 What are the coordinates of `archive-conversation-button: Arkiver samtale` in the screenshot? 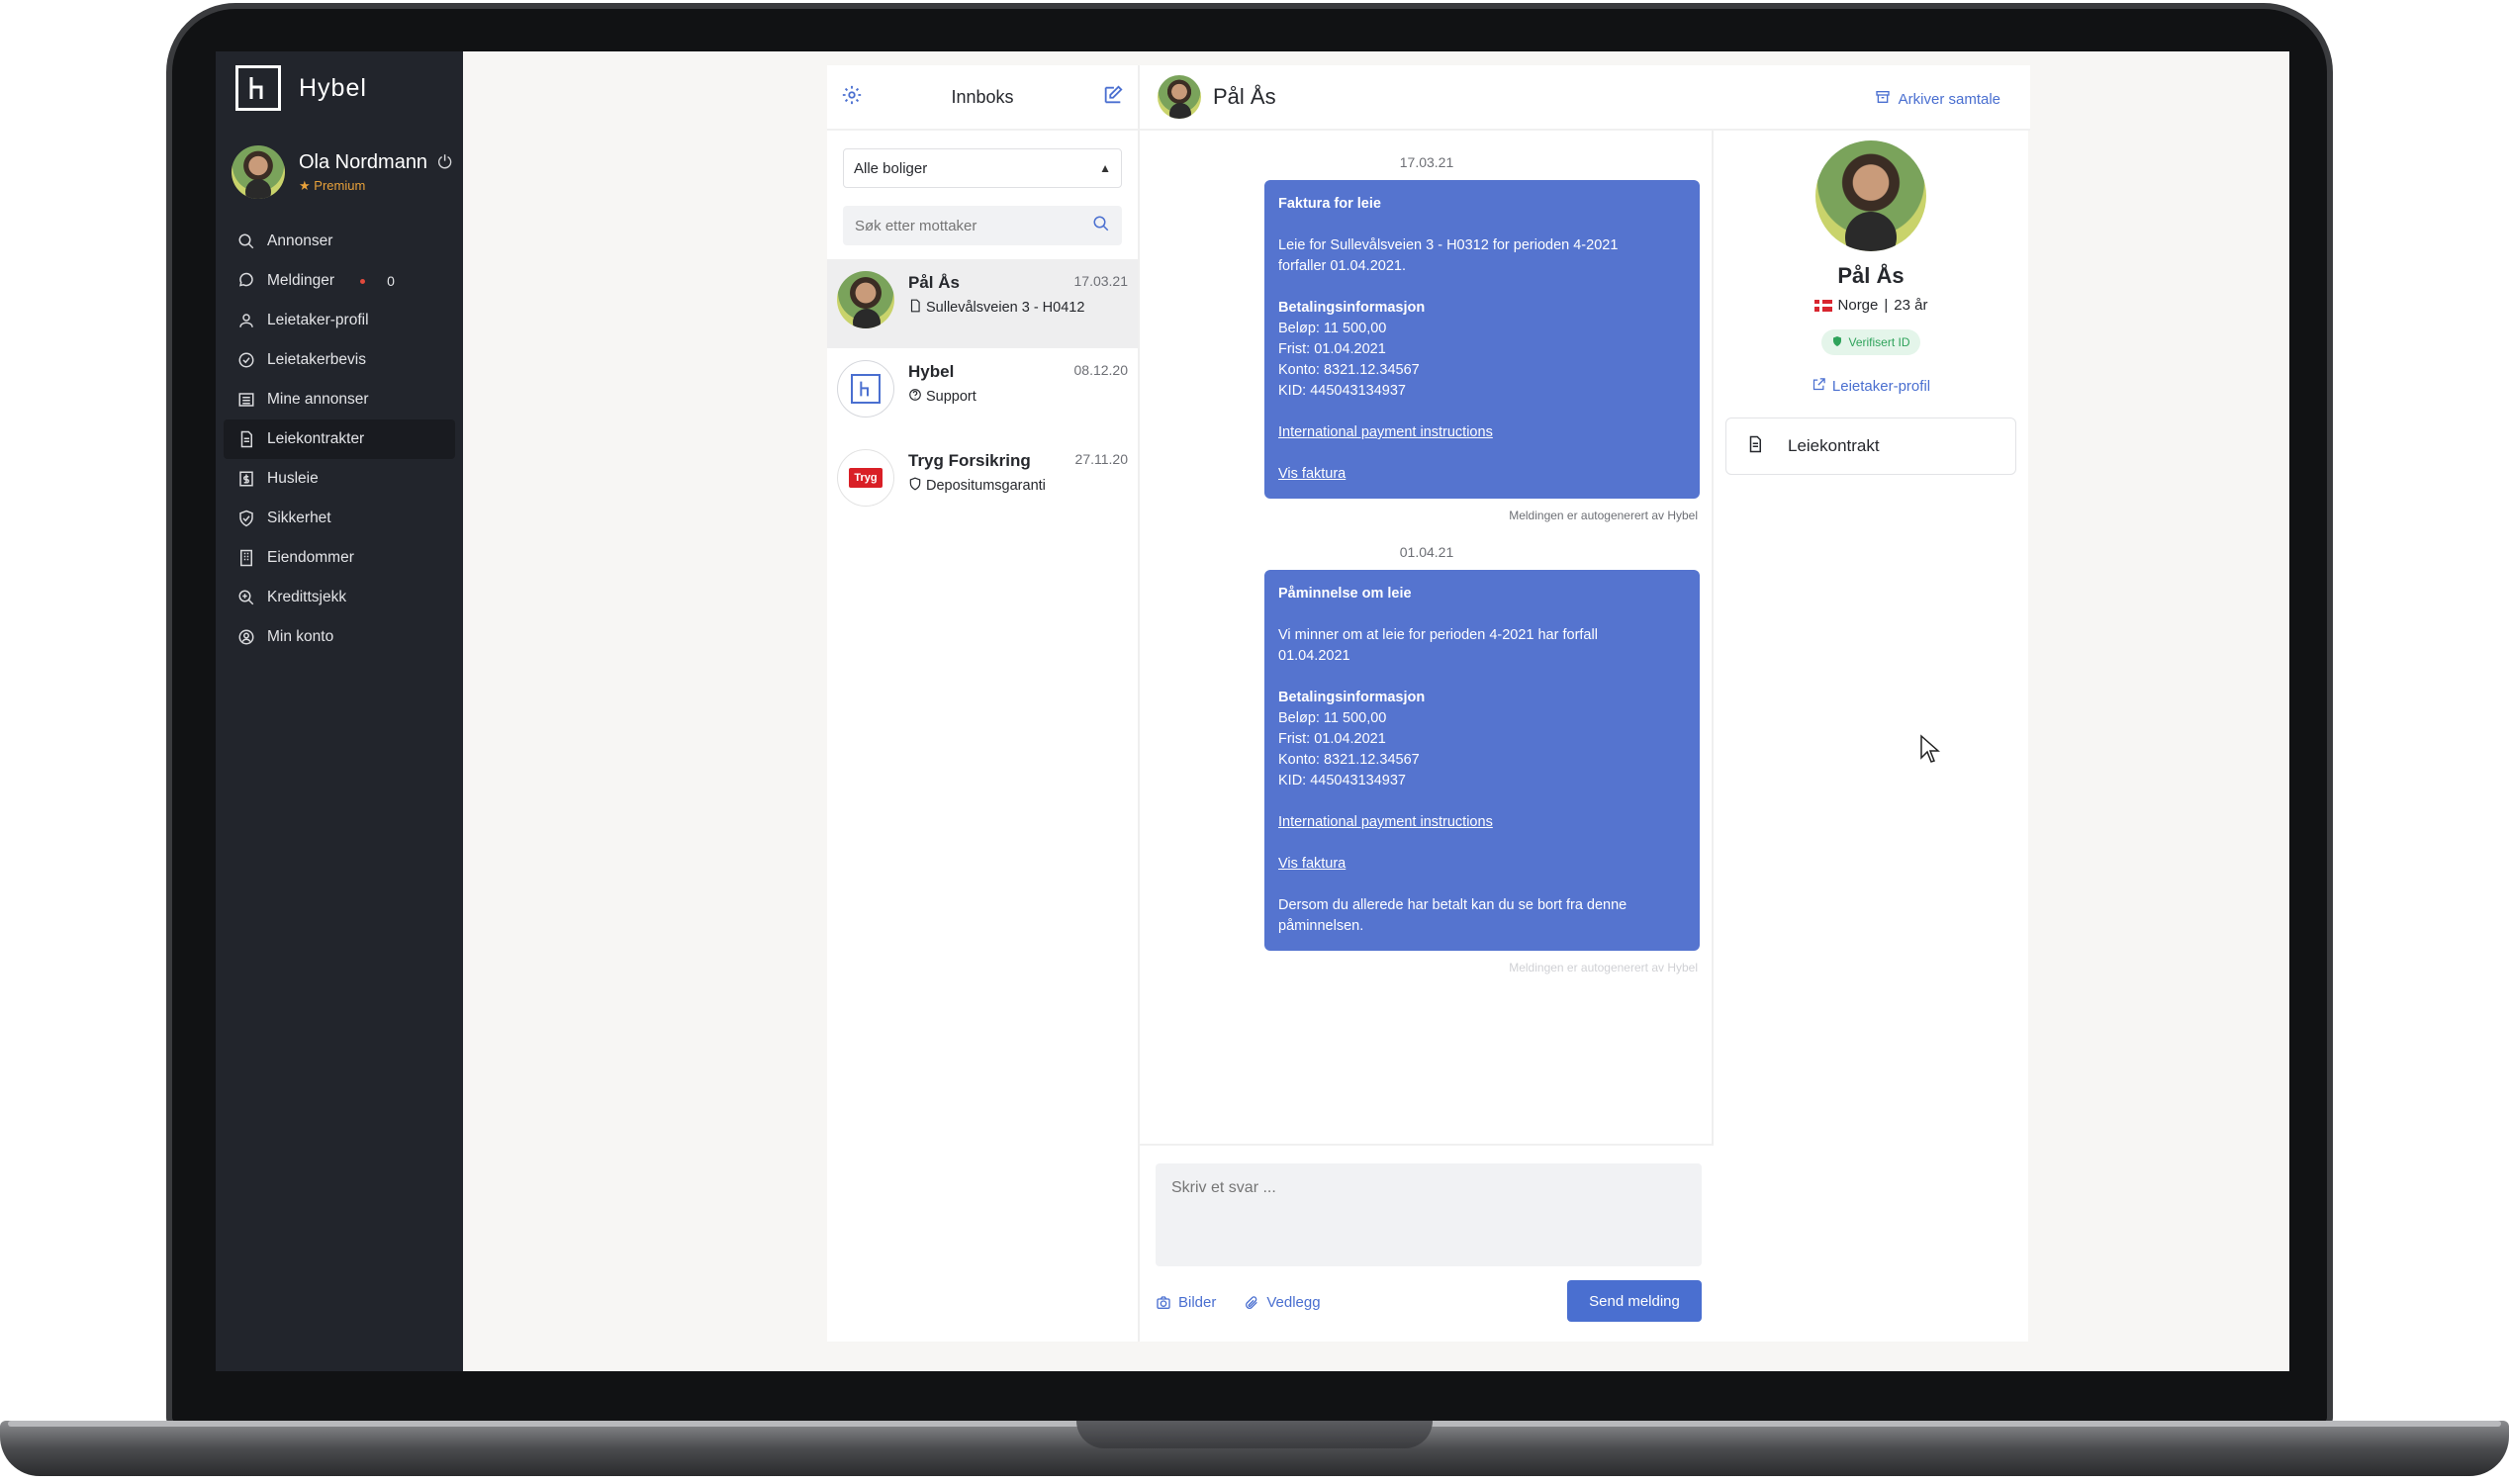 It's located at (1937, 99).